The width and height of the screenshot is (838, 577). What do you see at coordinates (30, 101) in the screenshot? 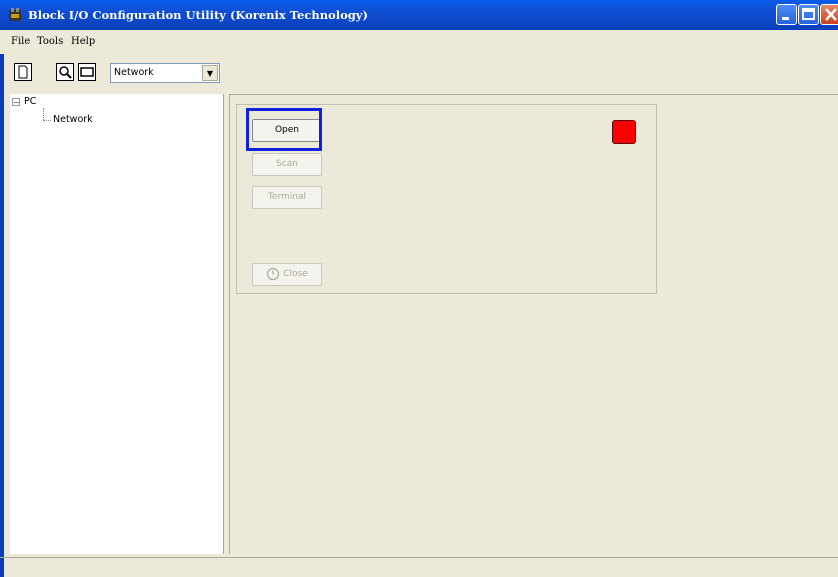
I see `tree-node-pc: PC` at bounding box center [30, 101].